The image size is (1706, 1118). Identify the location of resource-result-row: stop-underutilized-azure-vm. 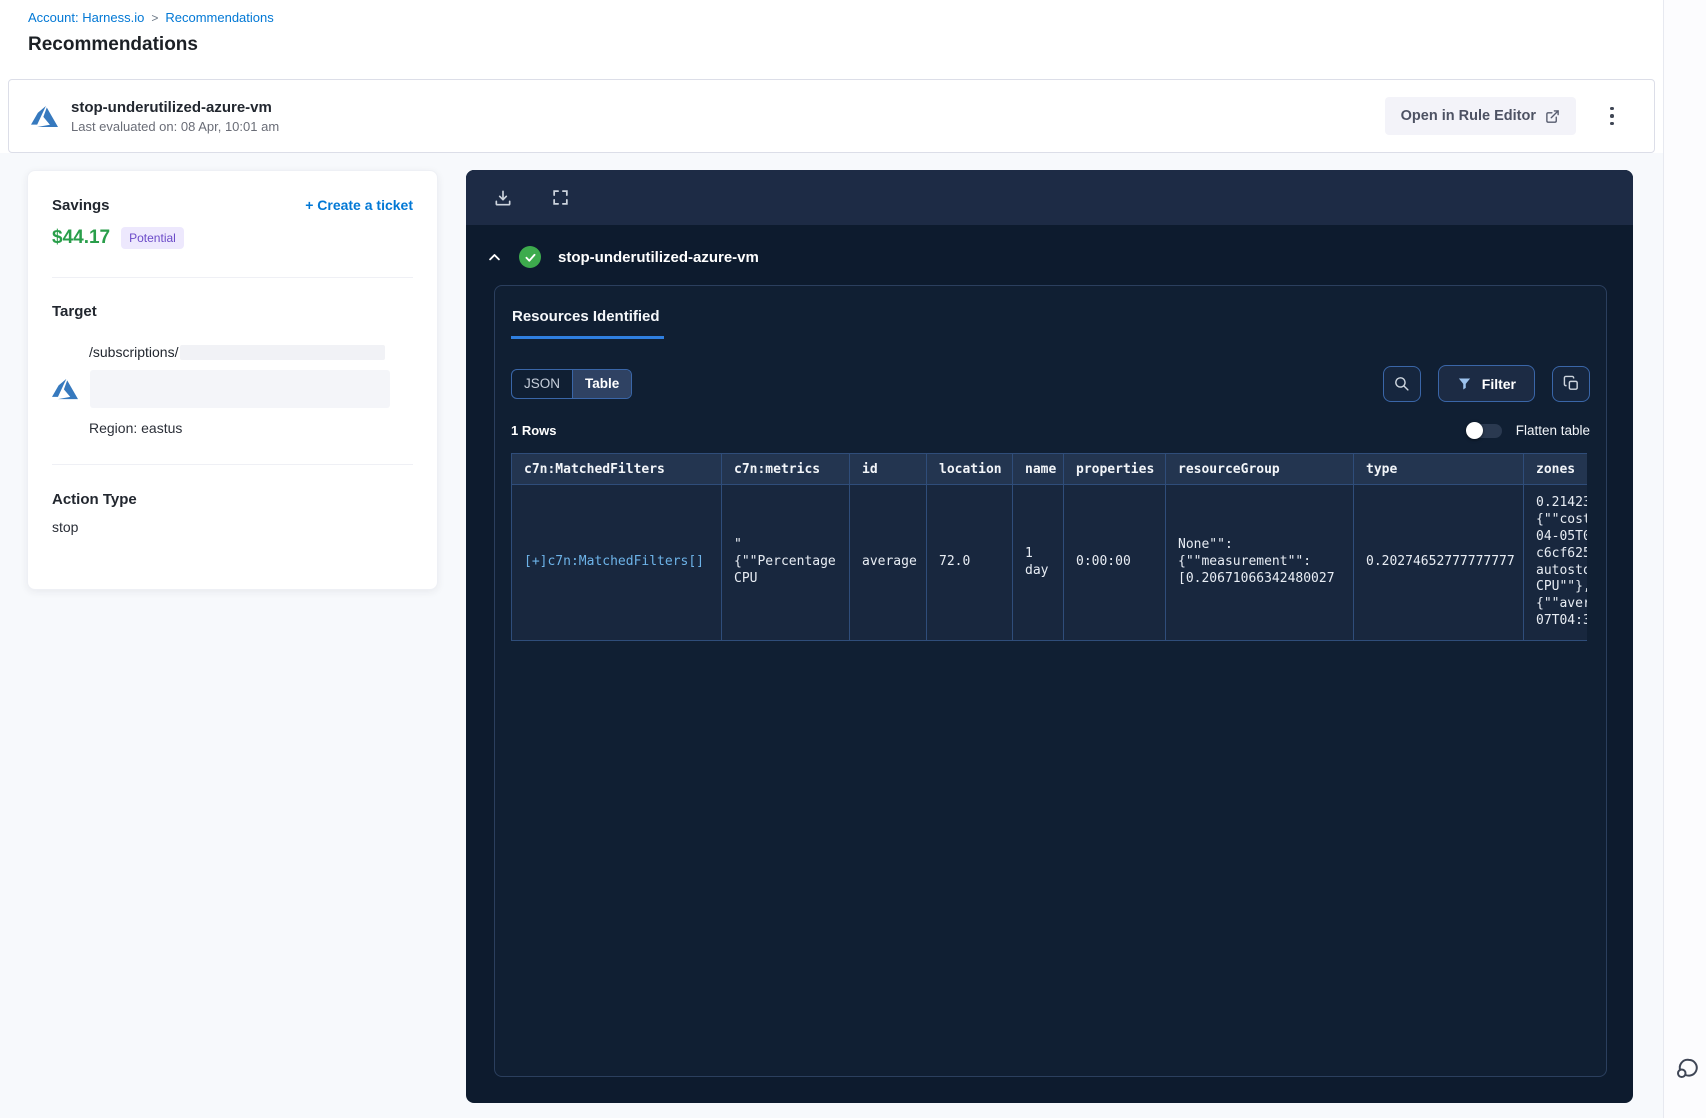
(1060, 257).